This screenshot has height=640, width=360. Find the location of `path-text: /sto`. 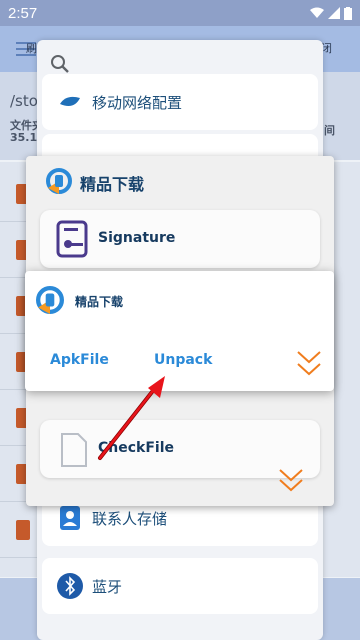

path-text: /sto is located at coordinates (24, 101).